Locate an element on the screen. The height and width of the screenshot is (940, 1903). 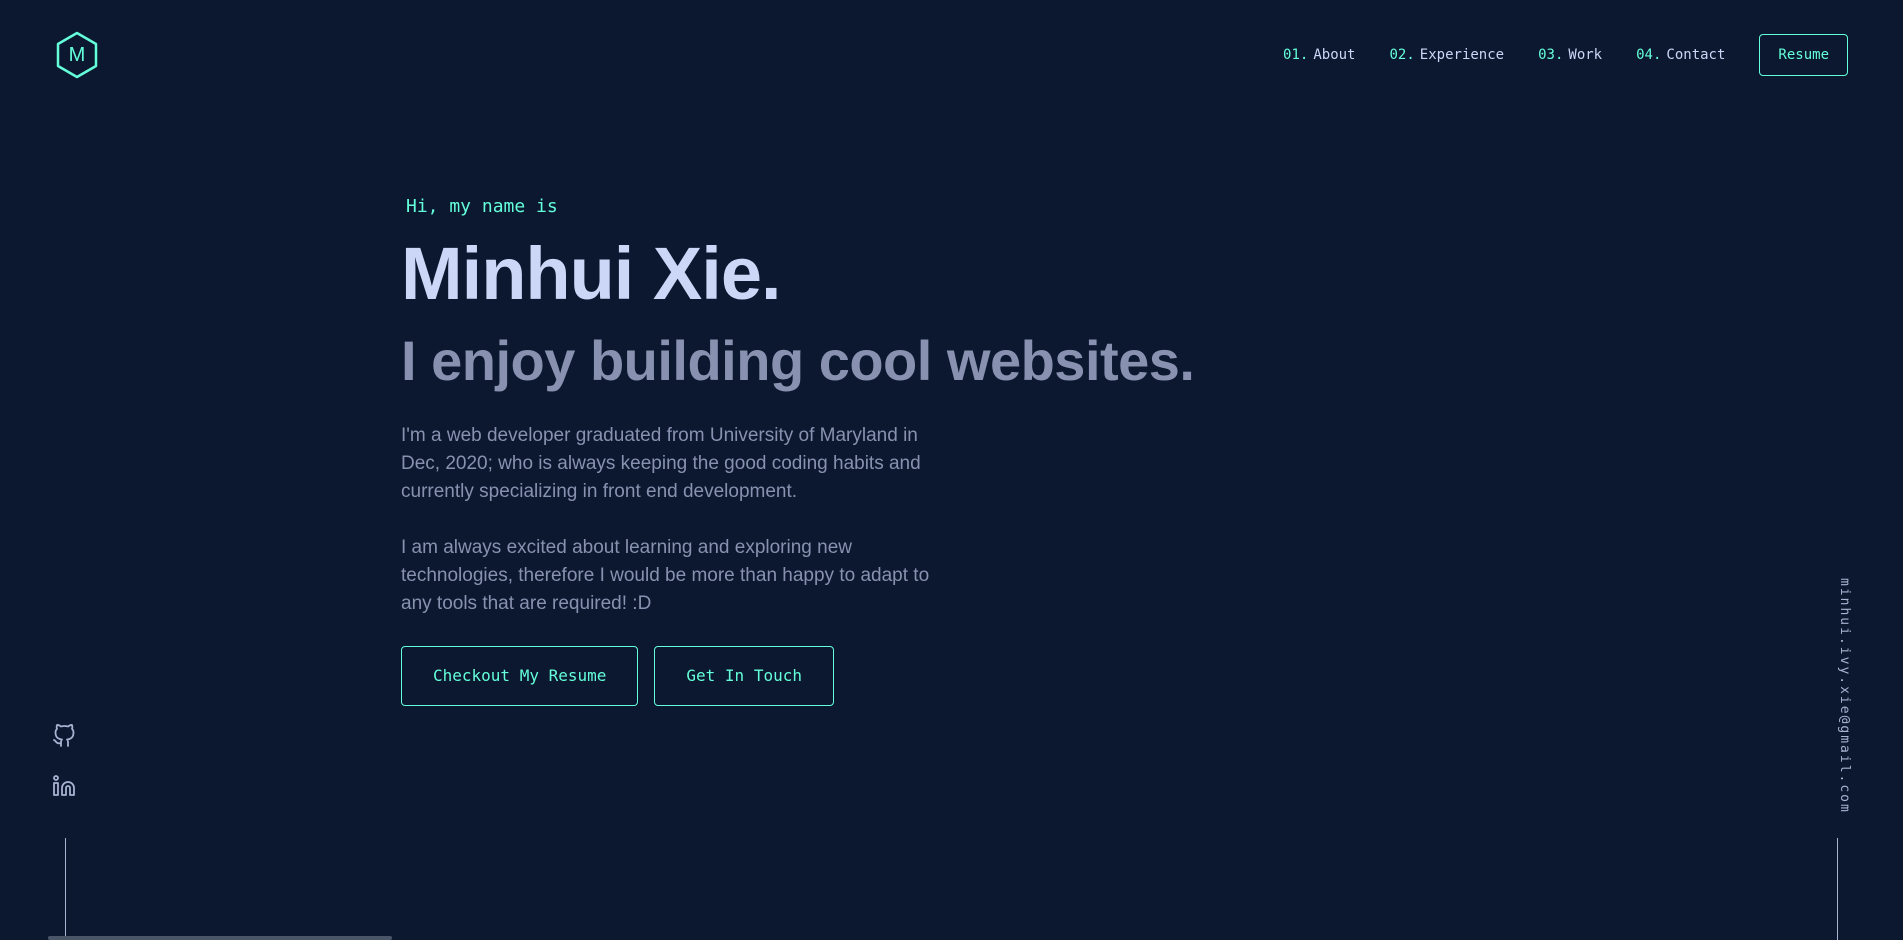
resume-button: Resume is located at coordinates (1803, 55).